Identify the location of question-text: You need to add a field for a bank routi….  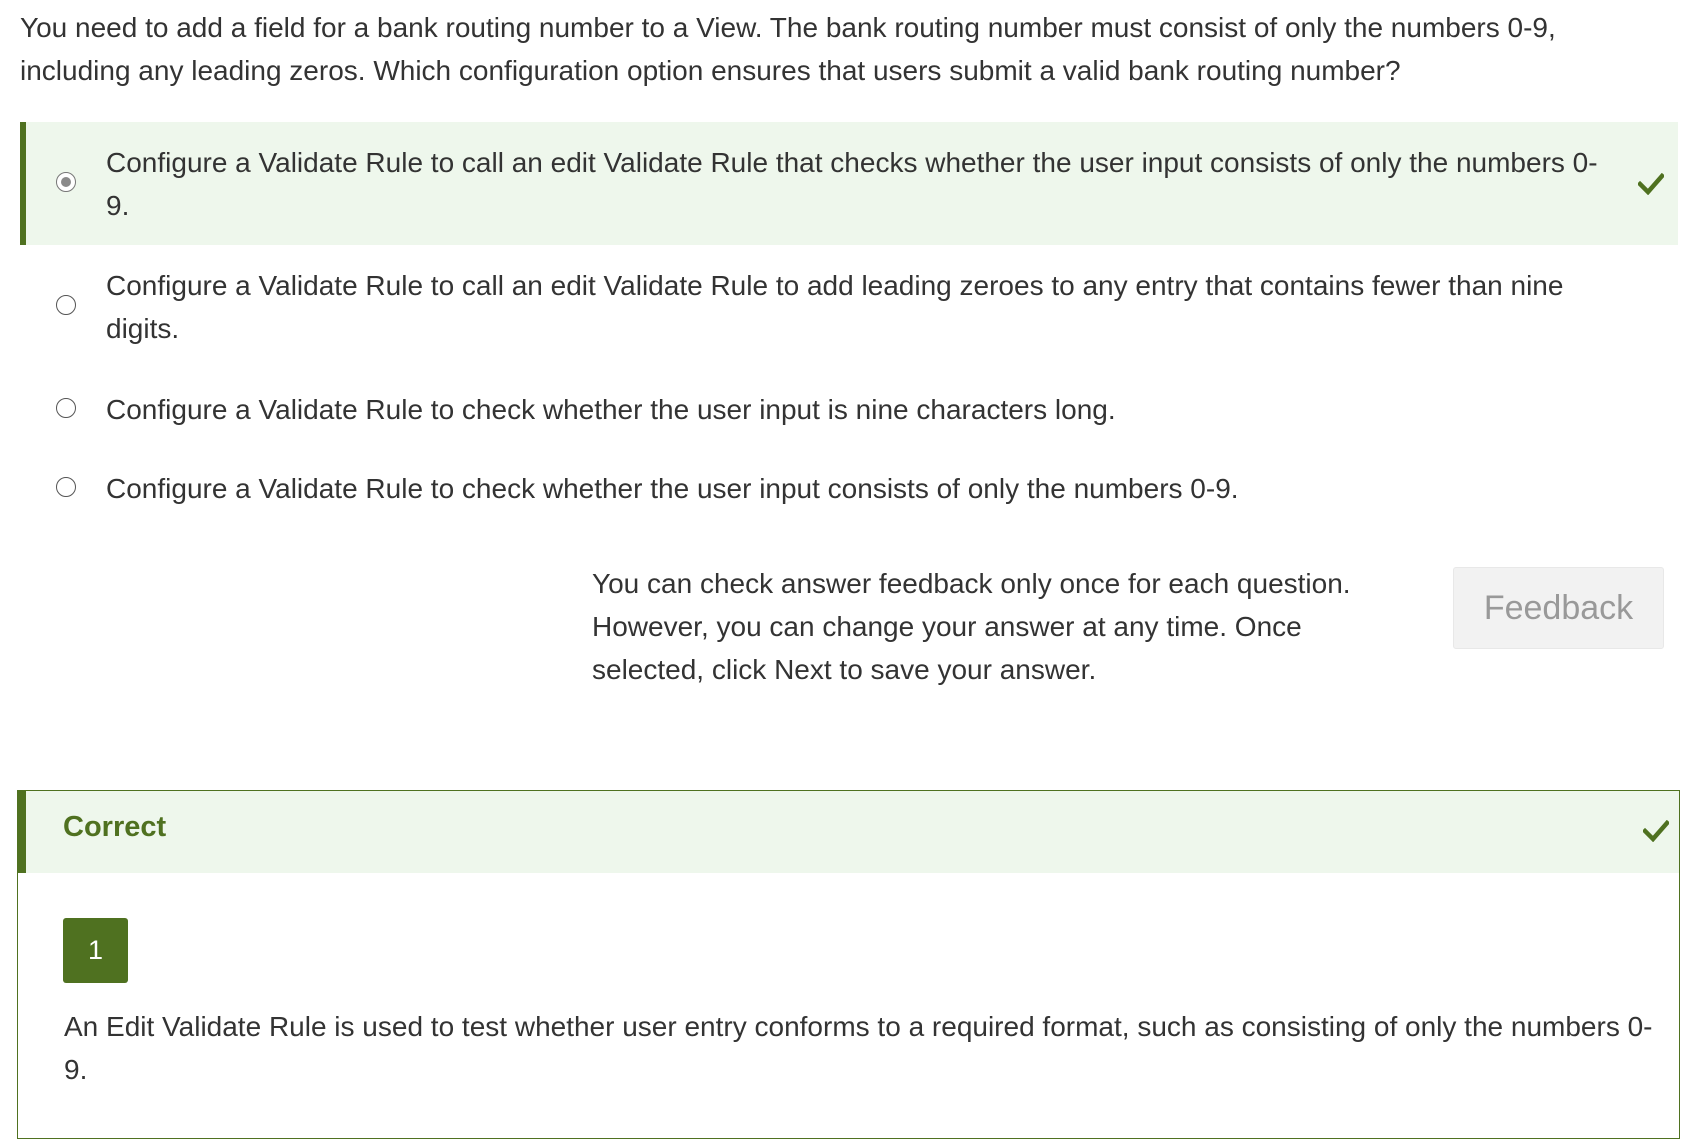
(788, 49).